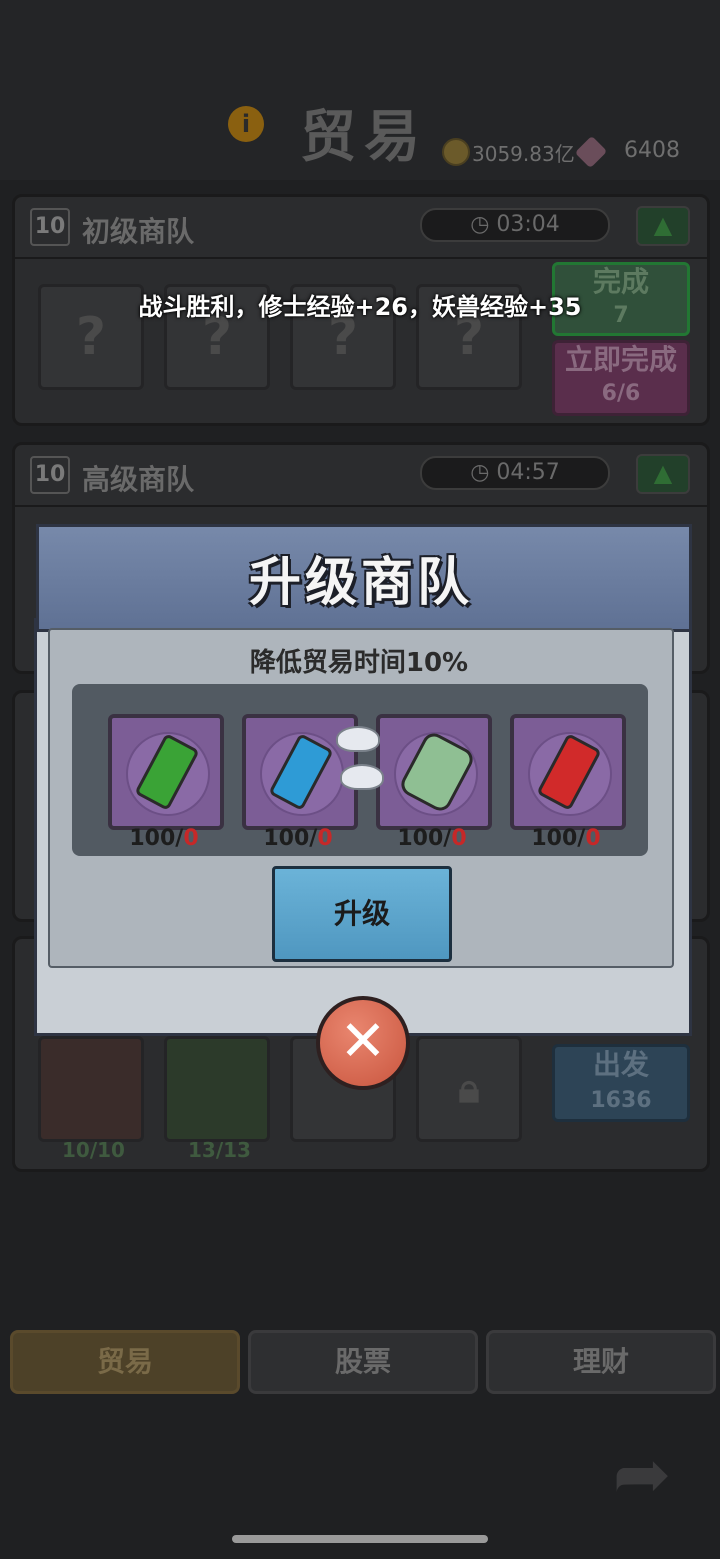  Describe the element at coordinates (364, 137) in the screenshot. I see `page-title: 贸易` at that location.